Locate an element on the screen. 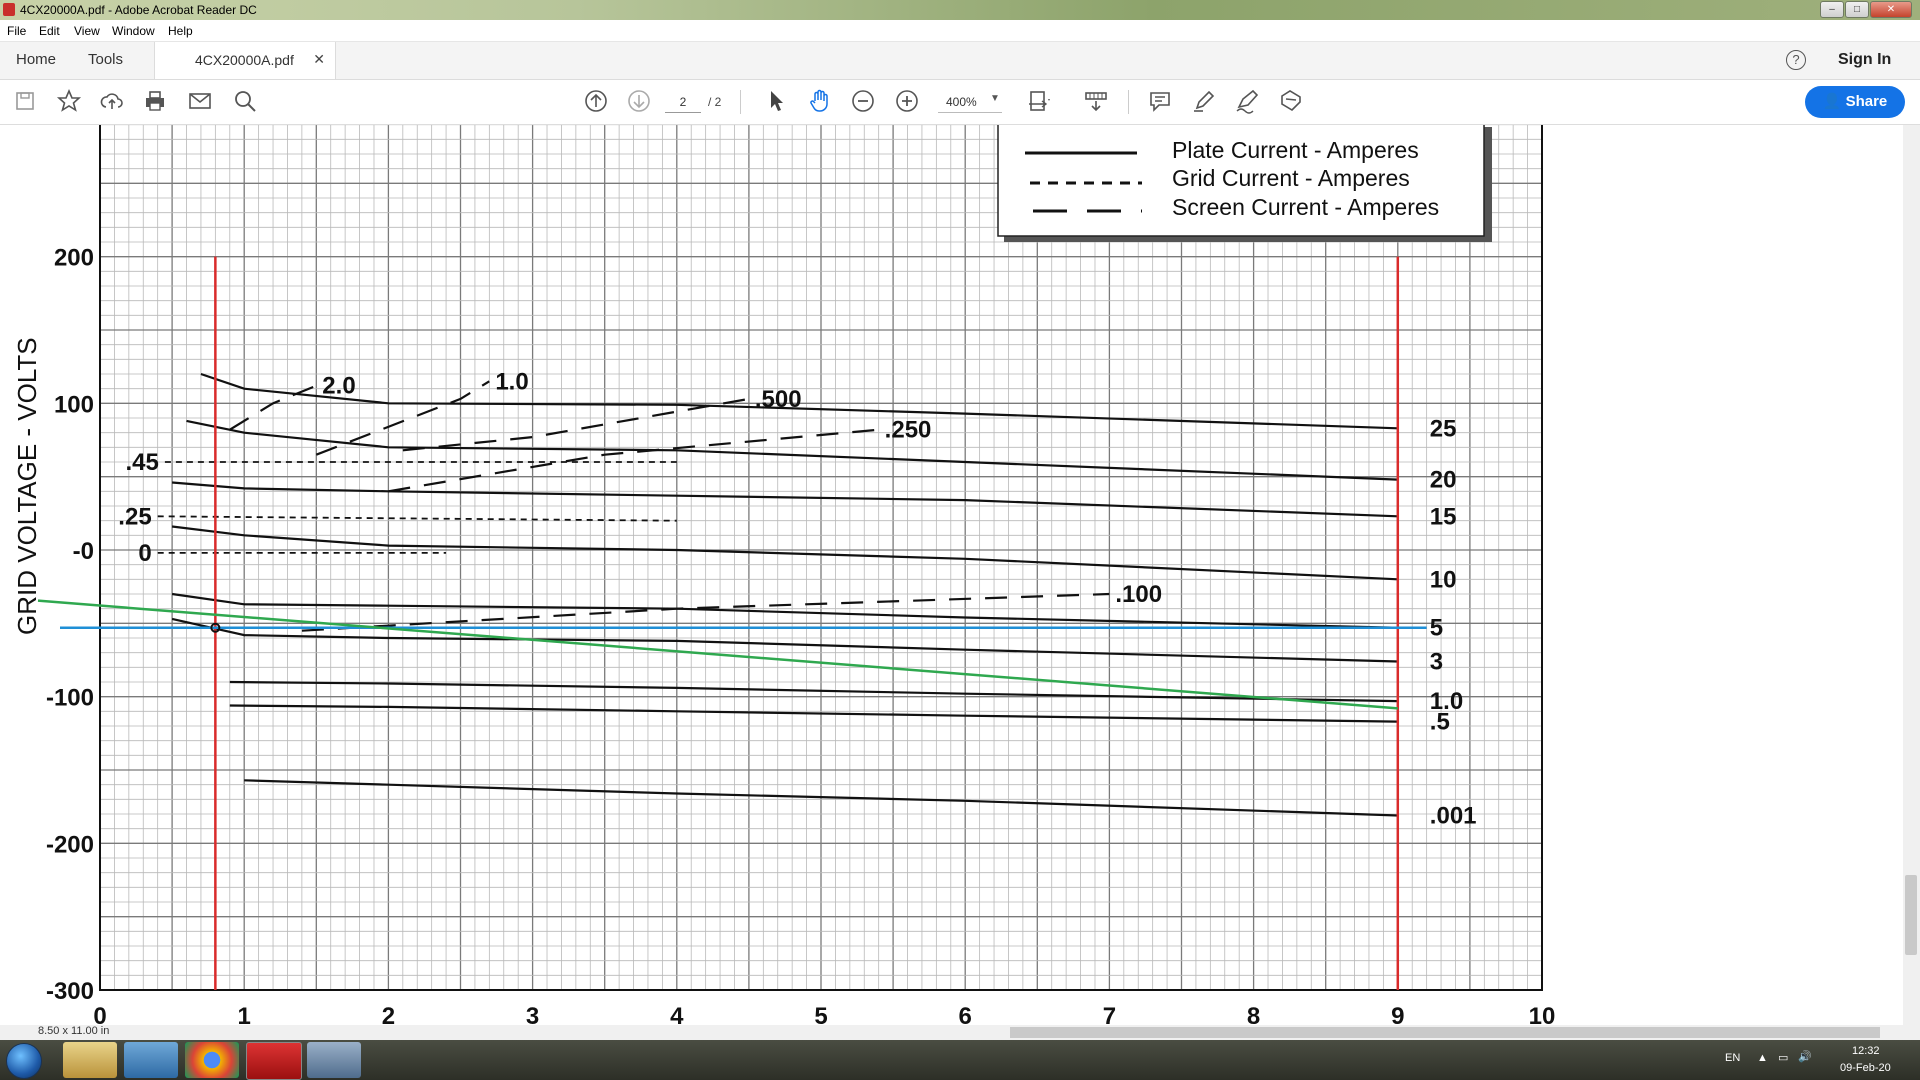  tab-tools: Tools is located at coordinates (105, 59).